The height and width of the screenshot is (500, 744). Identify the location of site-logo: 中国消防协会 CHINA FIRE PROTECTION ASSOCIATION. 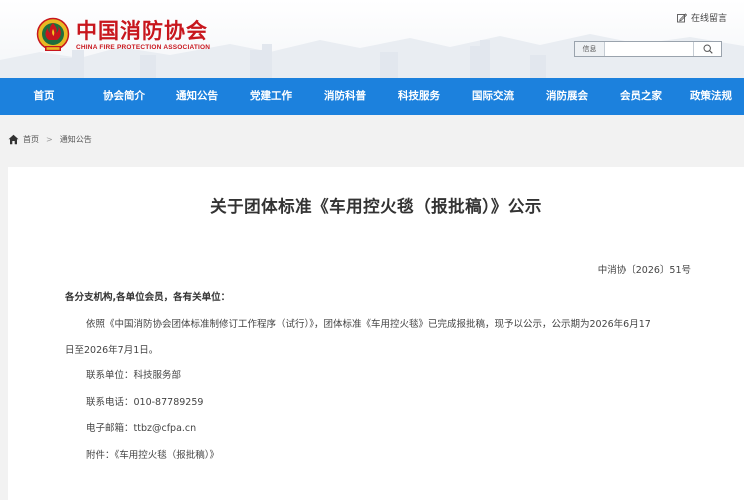
(123, 35).